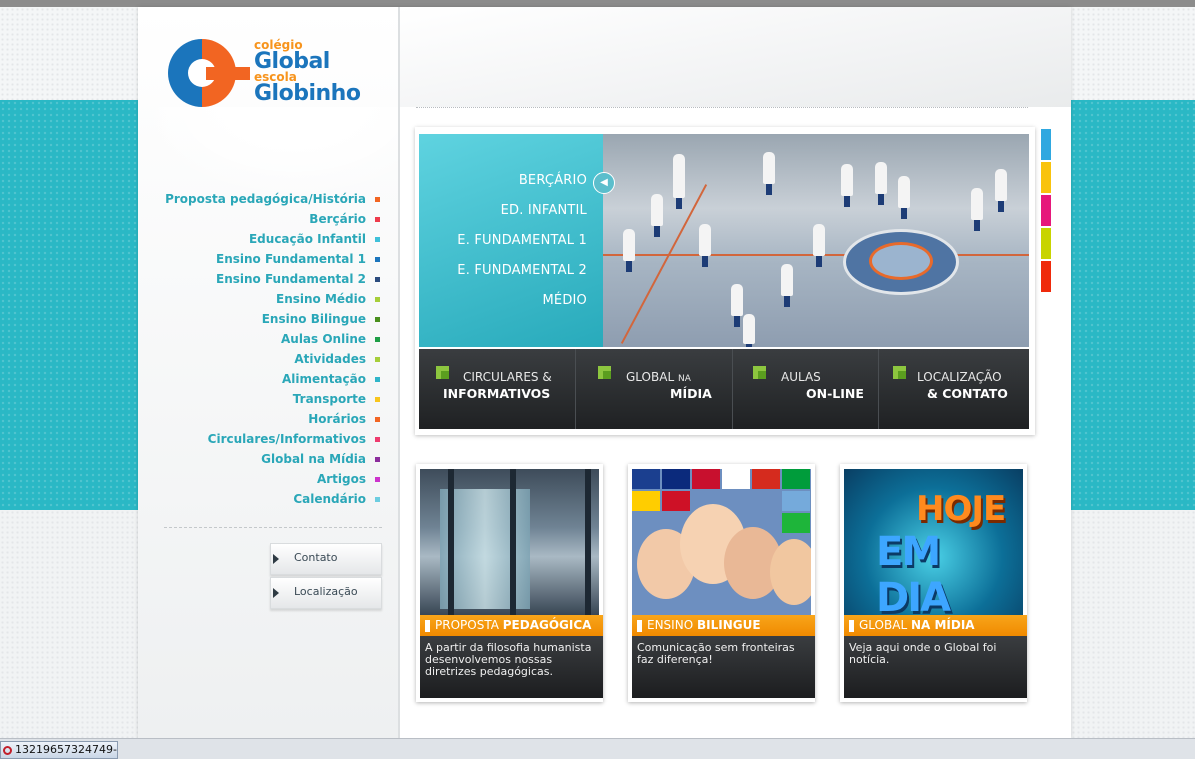  What do you see at coordinates (276, 559) in the screenshot?
I see `arrow-right-icon` at bounding box center [276, 559].